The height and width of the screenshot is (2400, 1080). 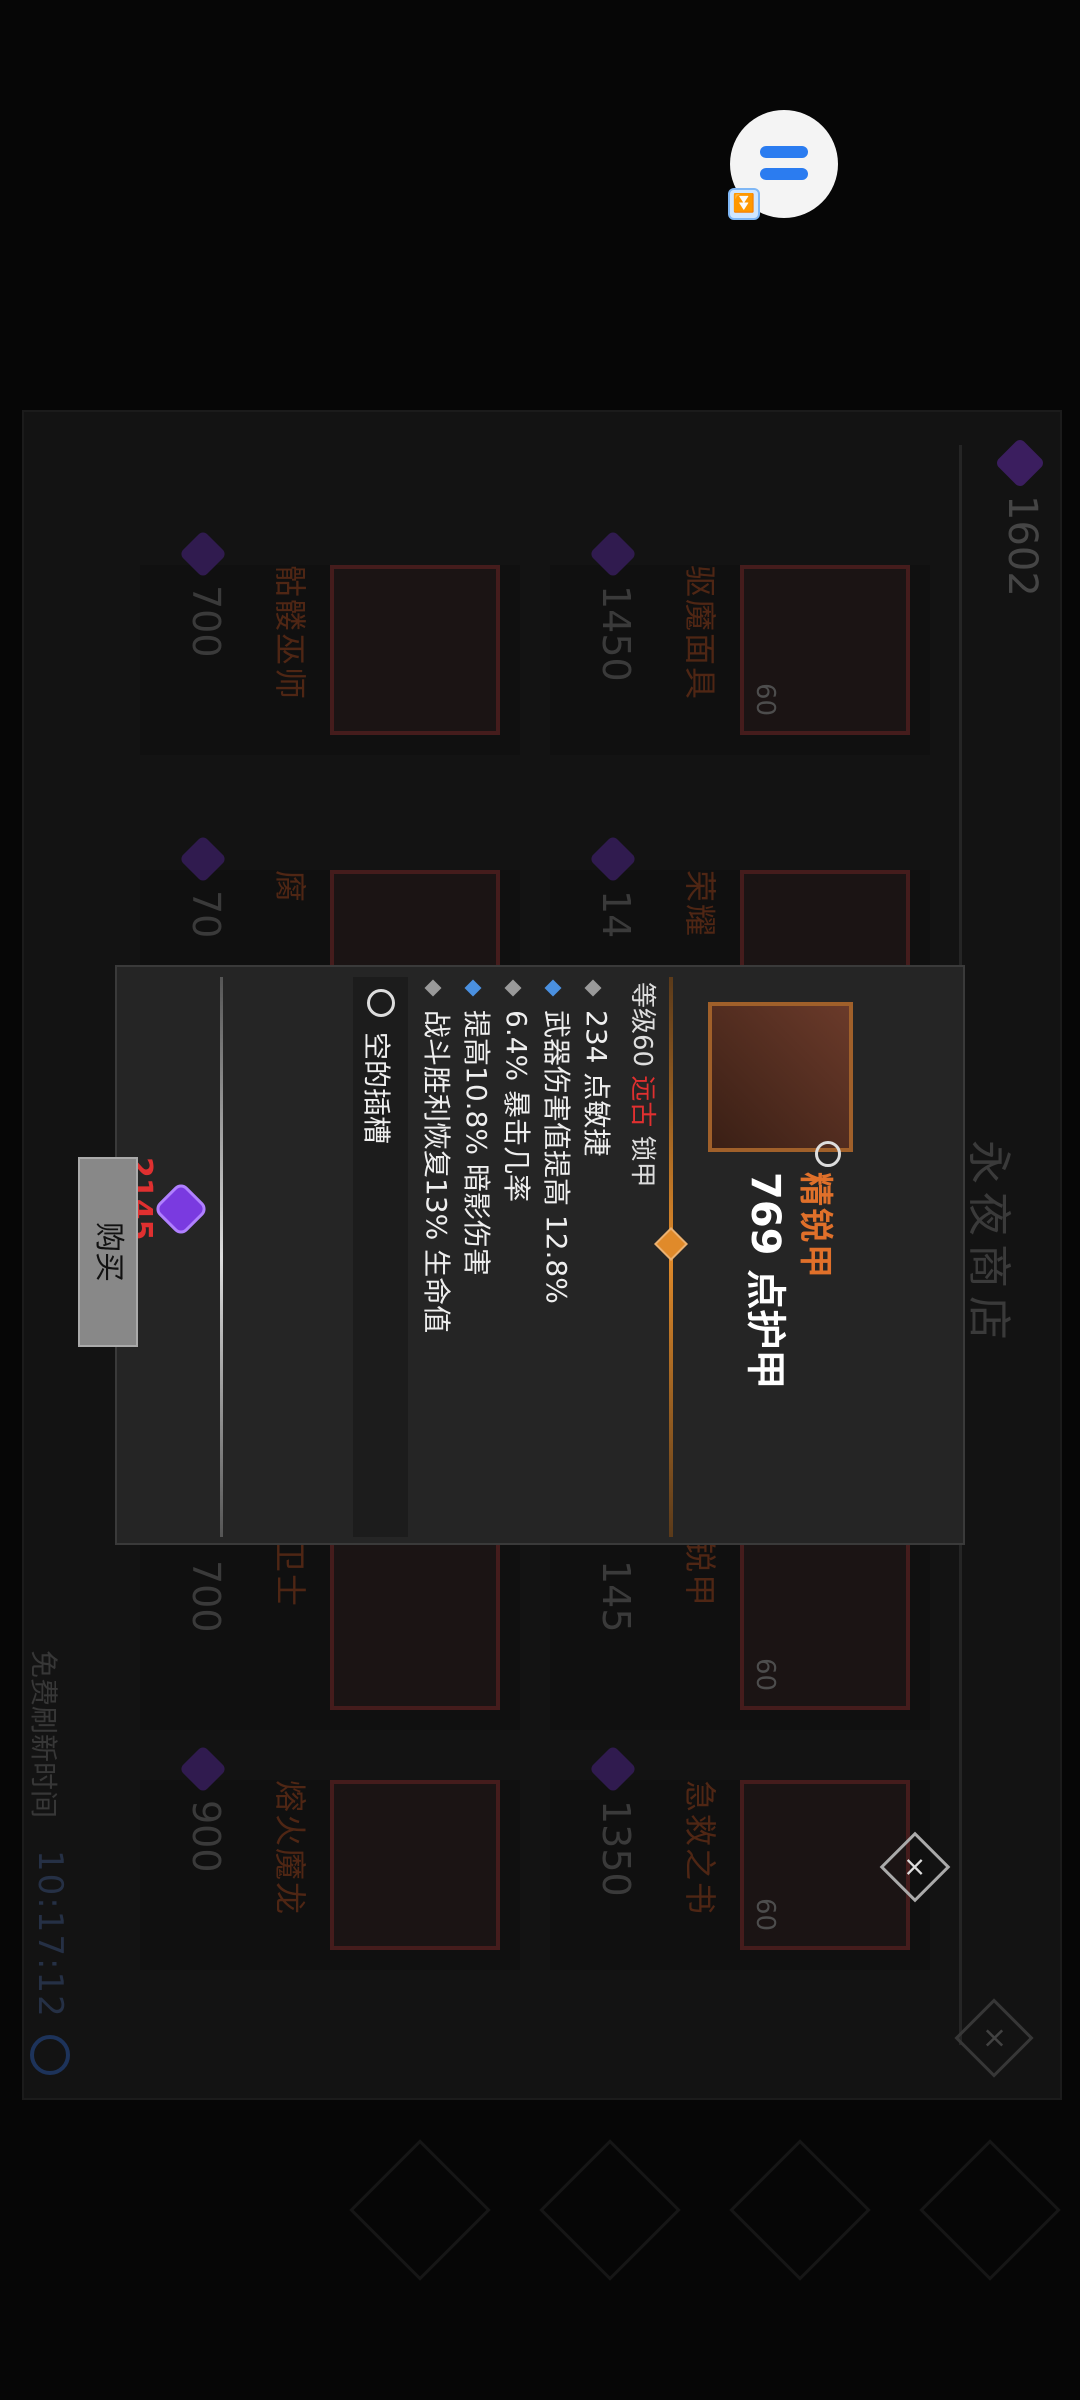 I want to click on buy-button: 购买, so click(x=108, y=1252).